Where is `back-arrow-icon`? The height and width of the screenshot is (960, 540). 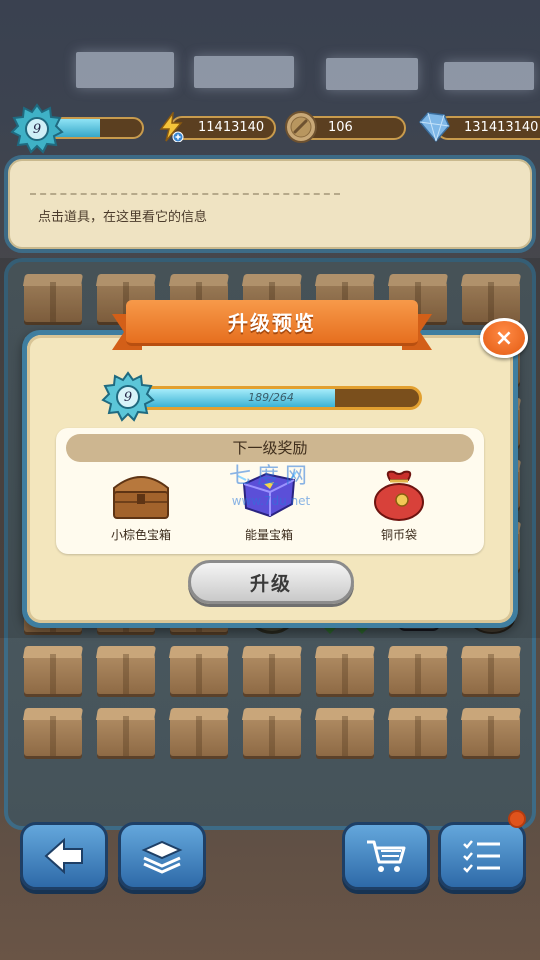
back-arrow-icon is located at coordinates (63, 856).